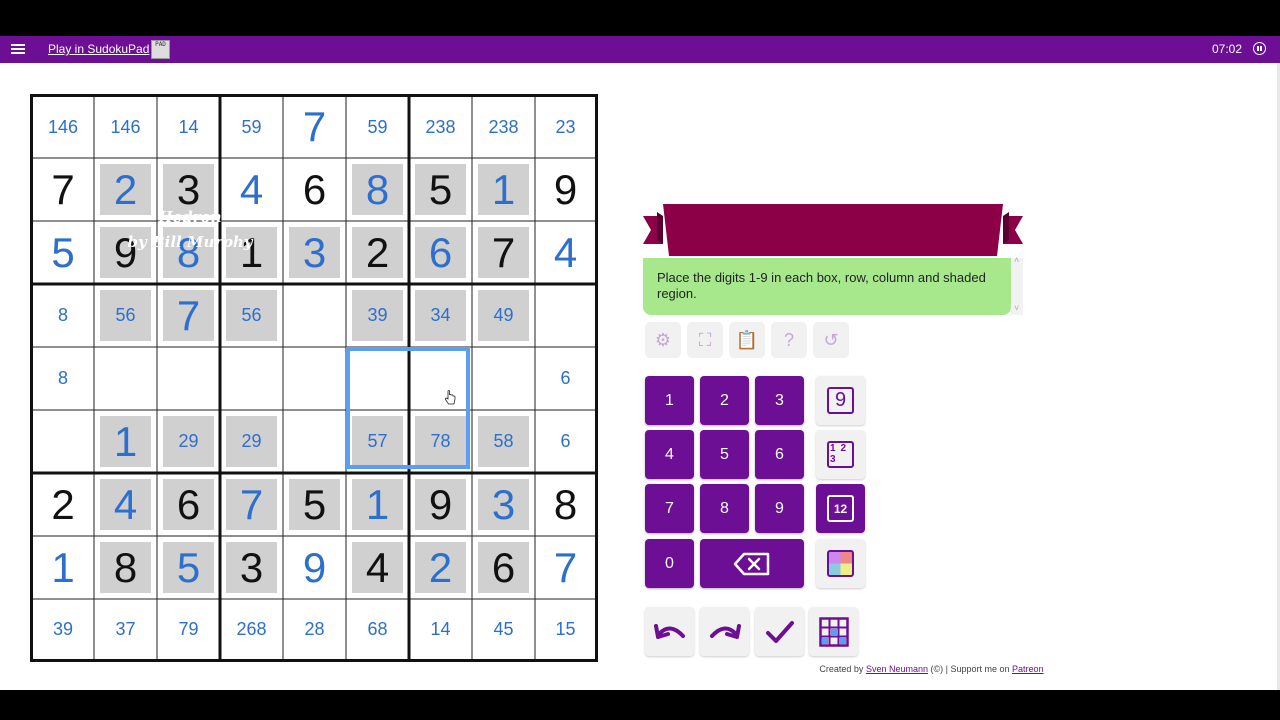 The image size is (1280, 720). I want to click on grid-cell-r9c7: 14, so click(440, 629).